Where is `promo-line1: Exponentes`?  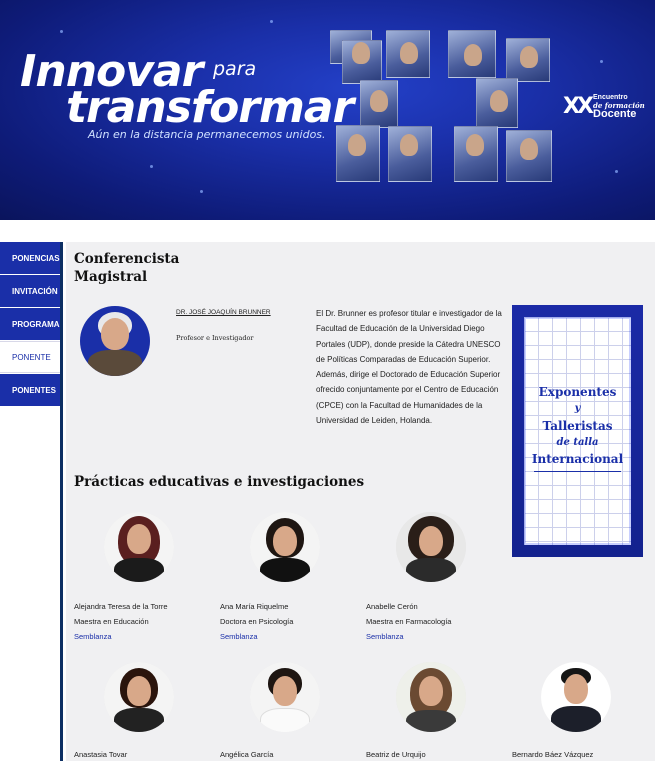
promo-line1: Exponentes is located at coordinates (577, 392).